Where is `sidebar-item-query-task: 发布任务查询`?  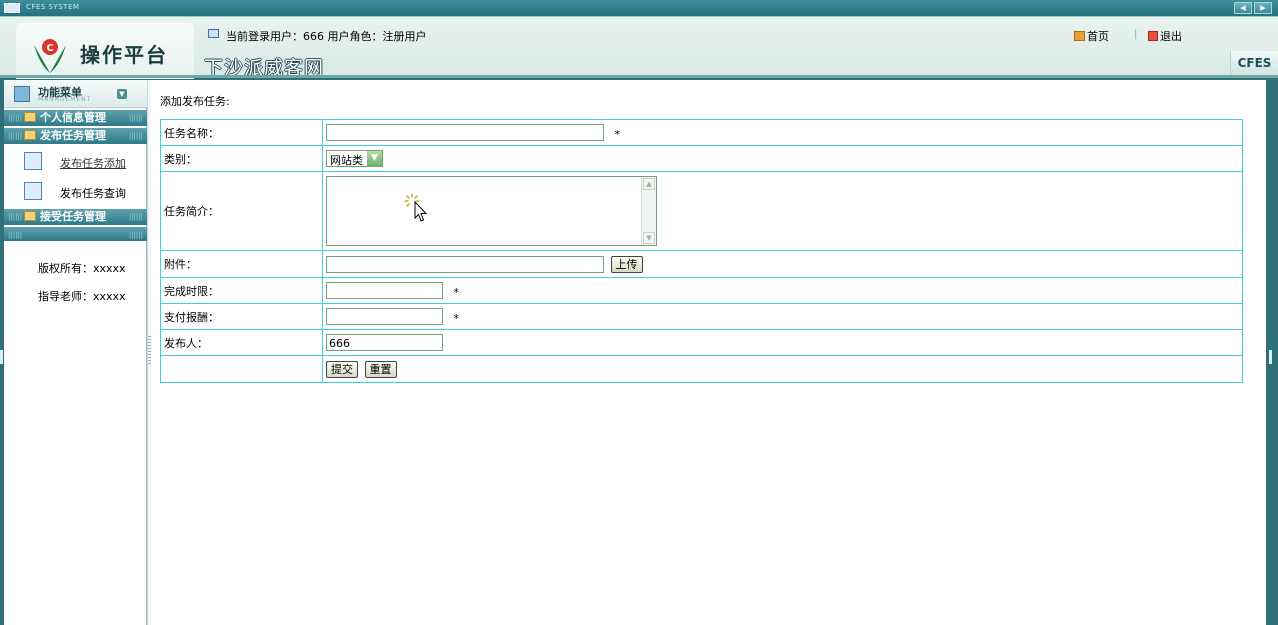 sidebar-item-query-task: 发布任务查询 is located at coordinates (75, 192).